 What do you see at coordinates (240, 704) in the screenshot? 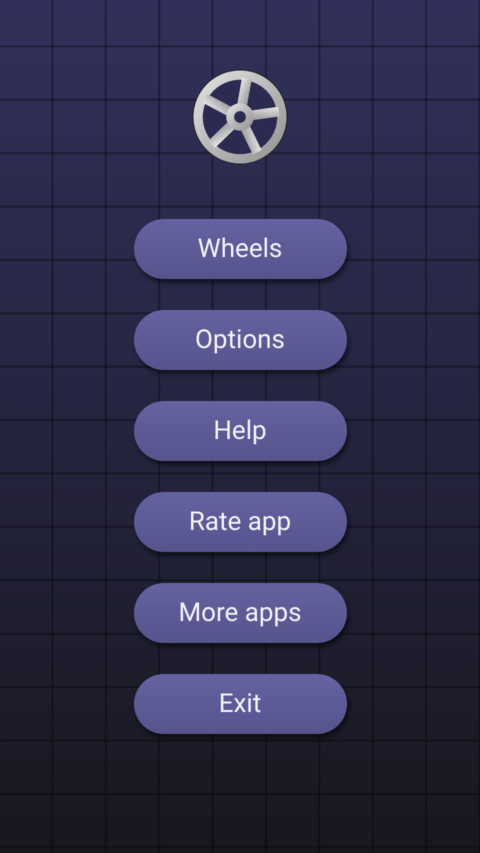
I see `menu-button: Exit` at bounding box center [240, 704].